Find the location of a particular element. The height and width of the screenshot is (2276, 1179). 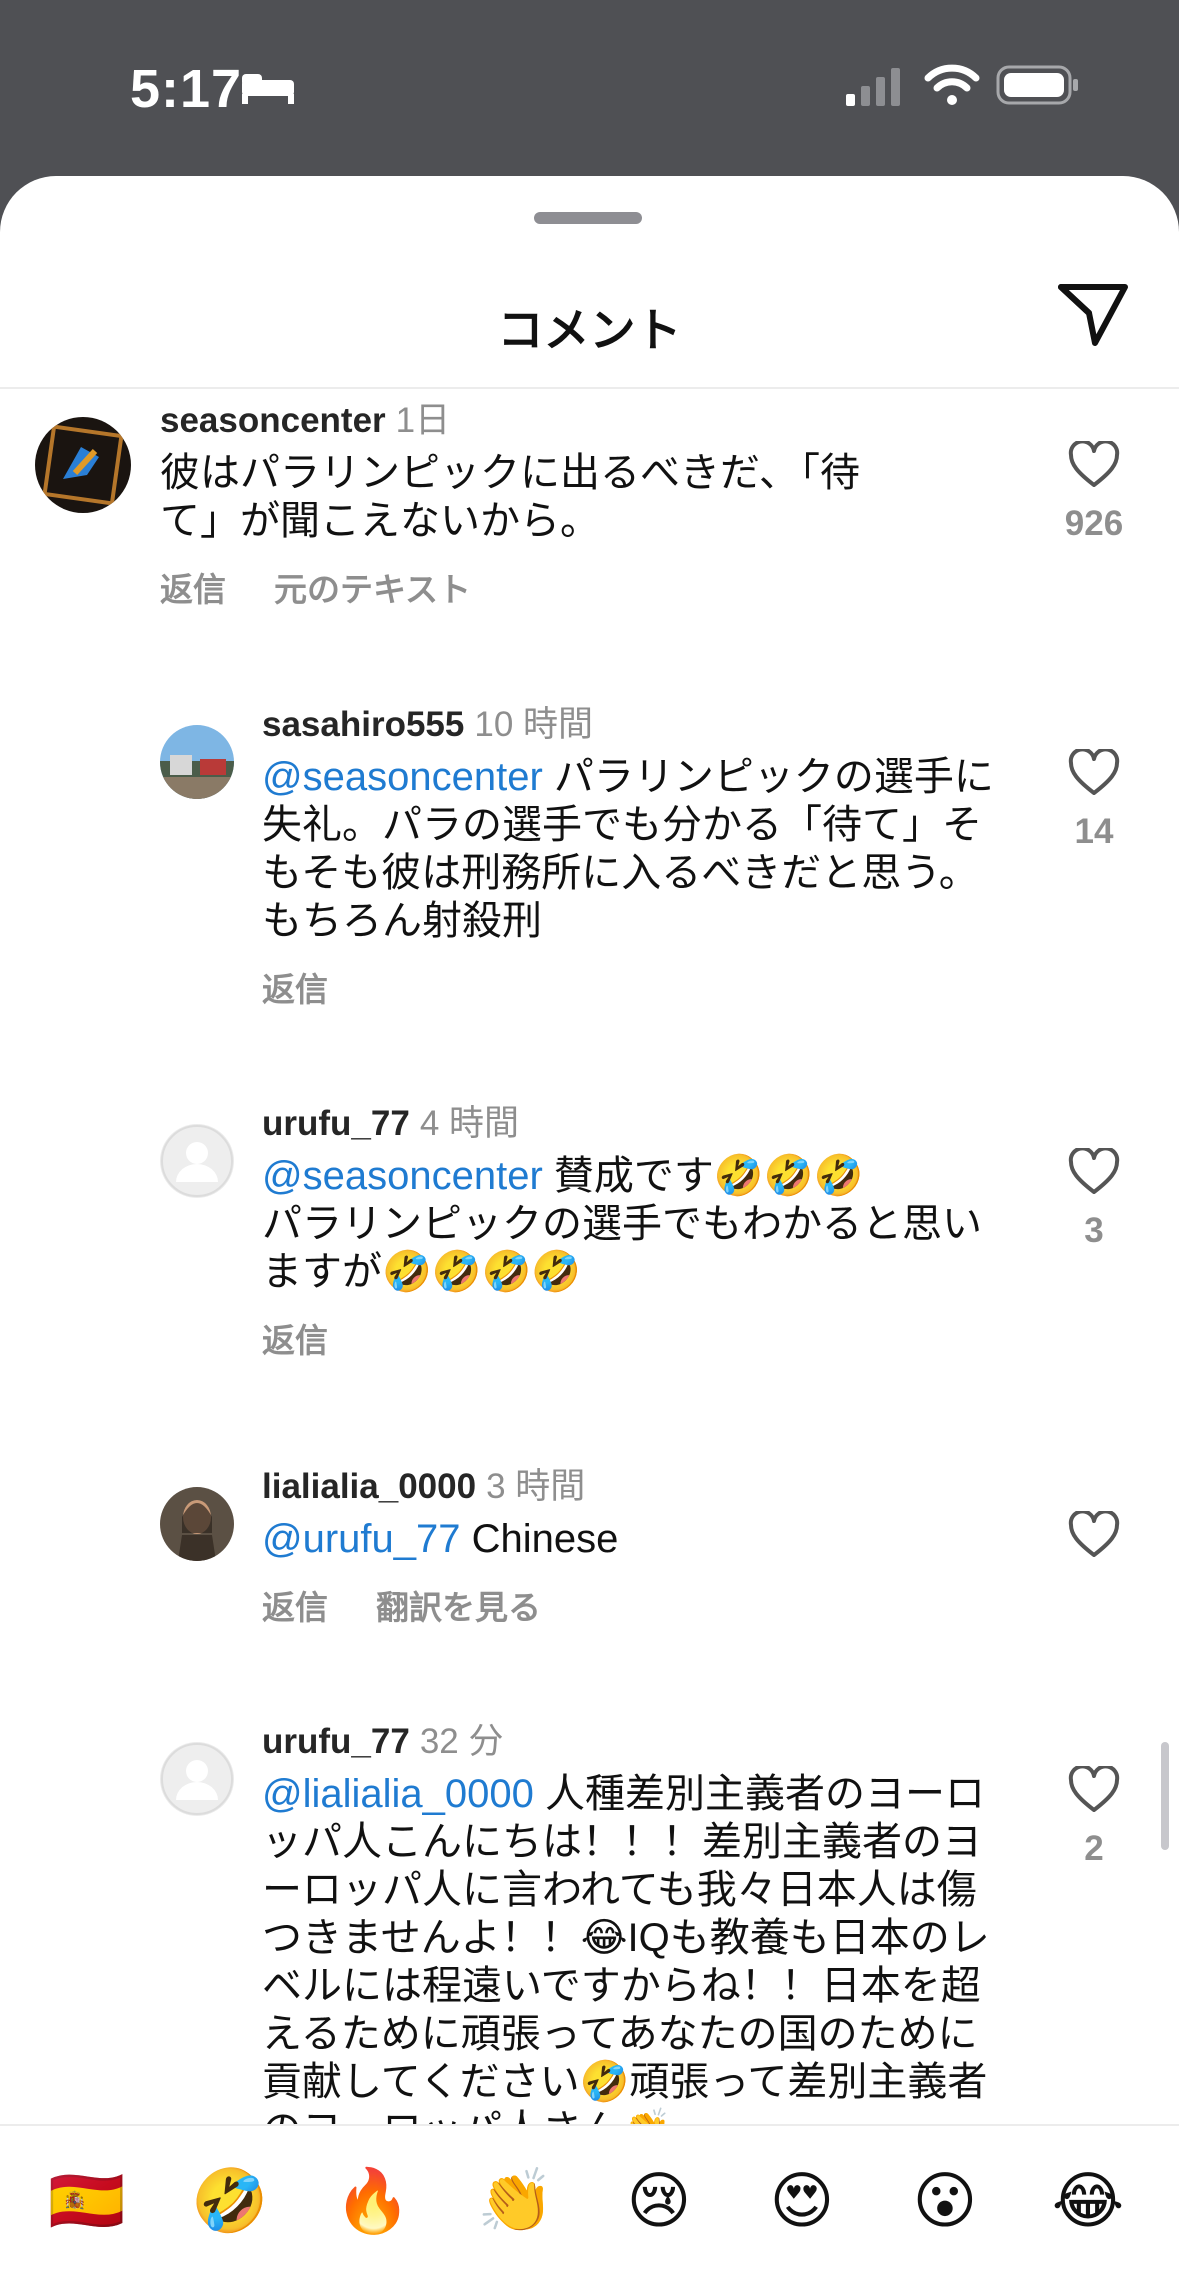

status-time: 5:17 is located at coordinates (186, 89).